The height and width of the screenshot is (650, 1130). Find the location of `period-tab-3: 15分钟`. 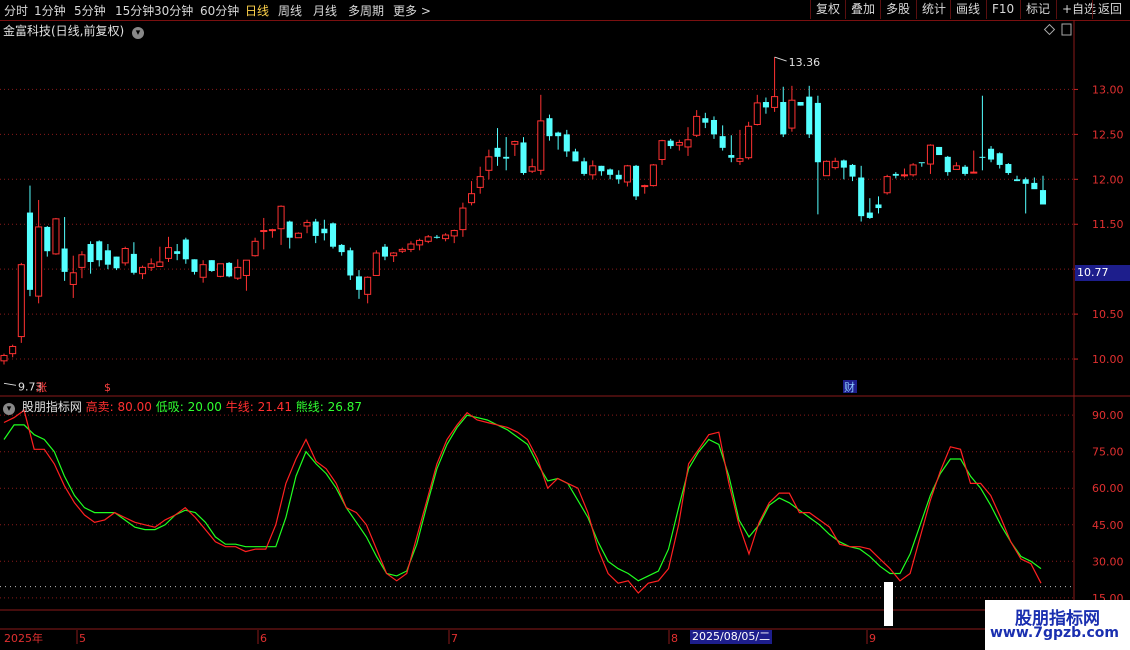

period-tab-3: 15分钟 is located at coordinates (134, 10).